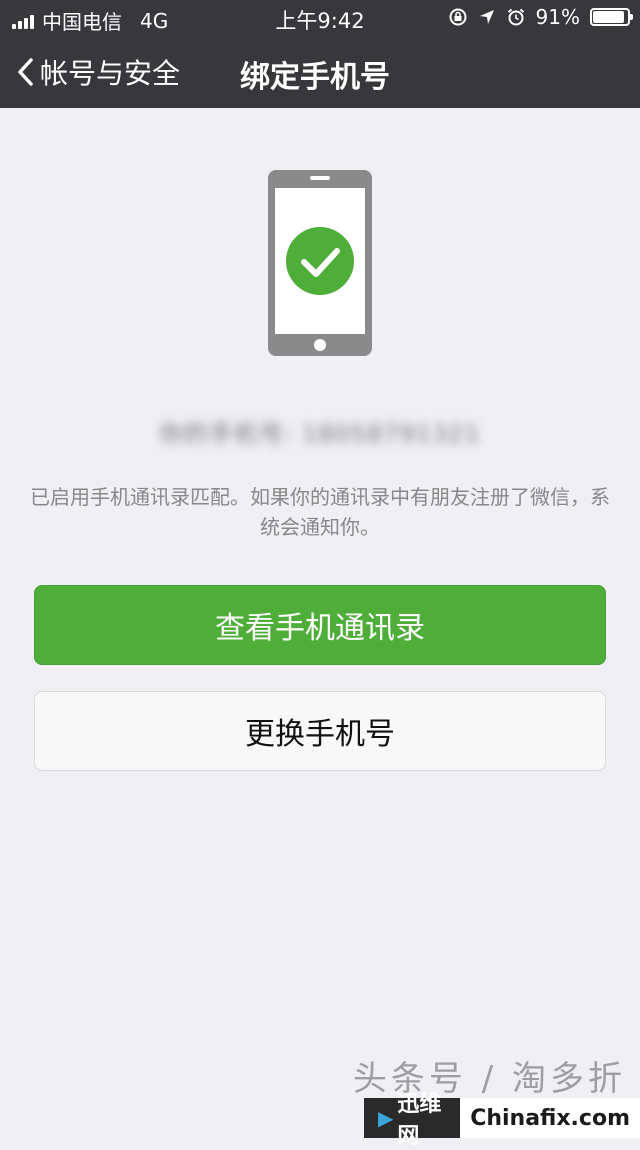 The image size is (640, 1150). I want to click on badge-left-label: 迅维网, so click(419, 1120).